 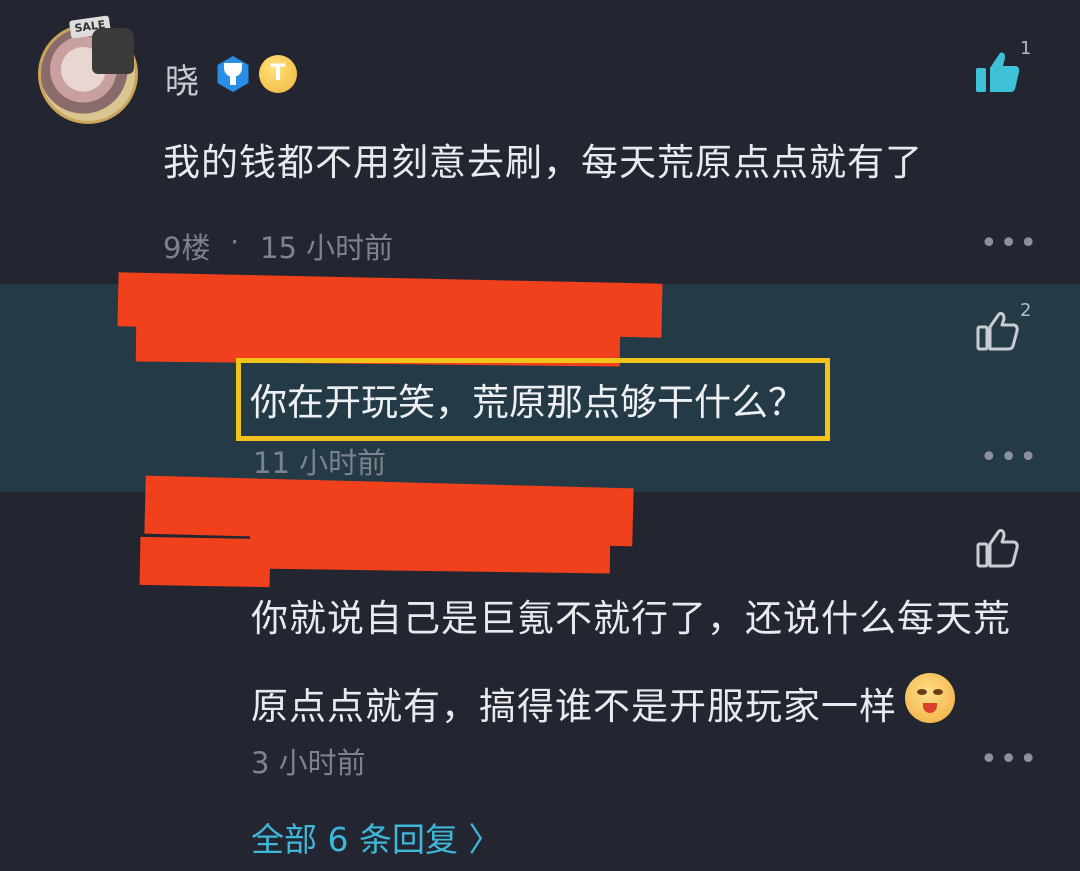 What do you see at coordinates (182, 78) in the screenshot?
I see `username: 晓` at bounding box center [182, 78].